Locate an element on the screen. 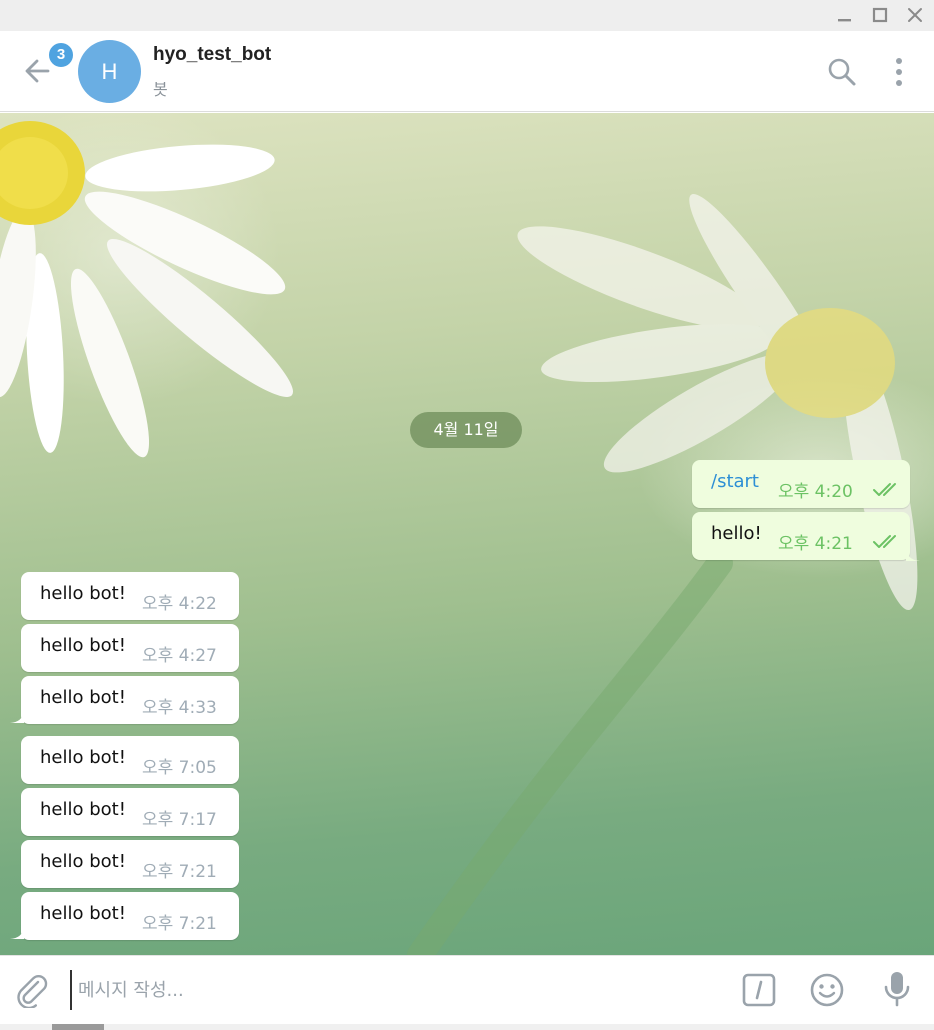 The height and width of the screenshot is (1030, 934). microphone-icon is located at coordinates (897, 989).